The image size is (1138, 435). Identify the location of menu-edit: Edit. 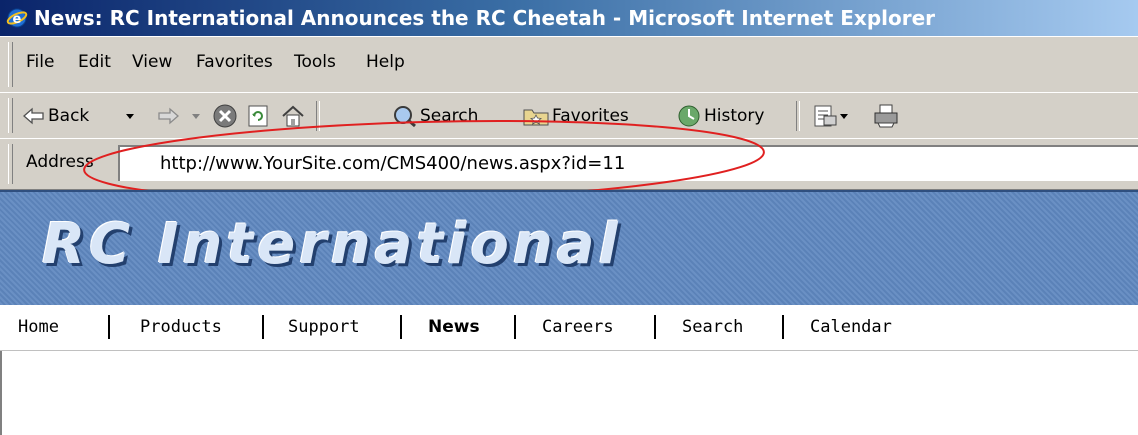
(94, 62).